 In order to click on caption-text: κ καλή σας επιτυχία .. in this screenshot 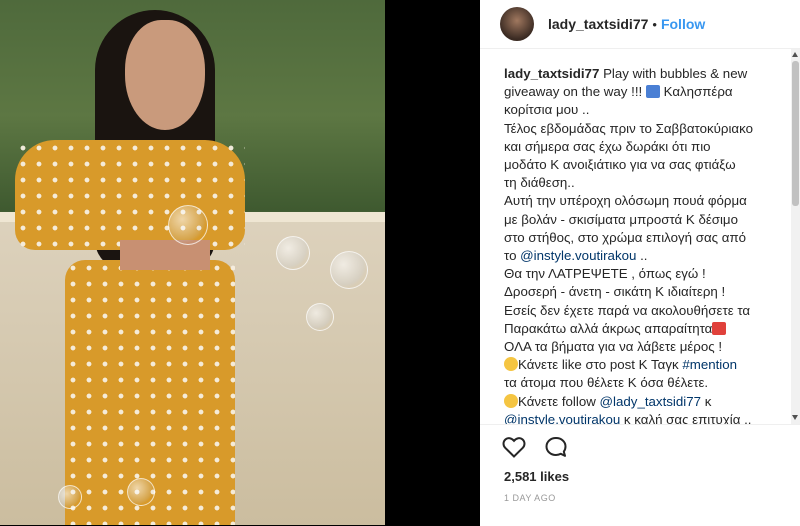, I will do `click(686, 417)`.